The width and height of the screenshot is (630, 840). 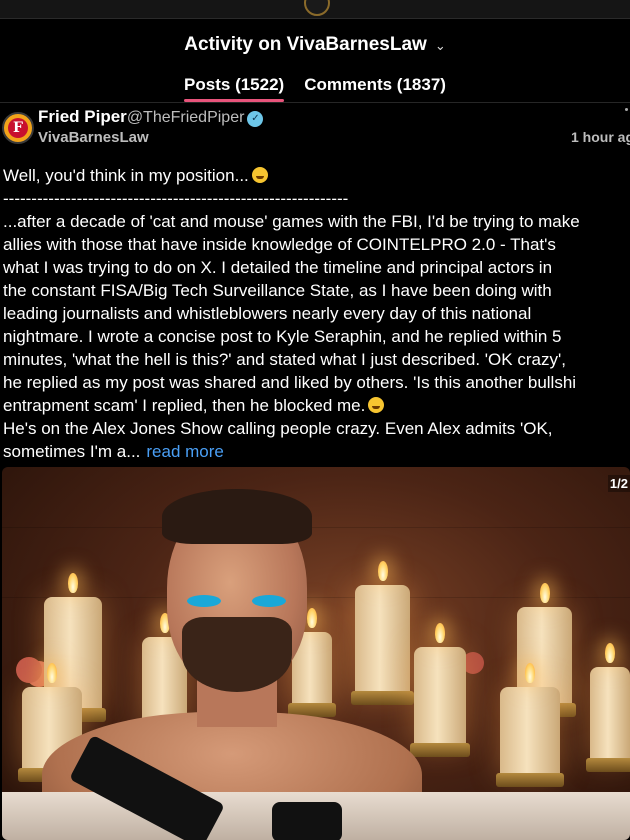 I want to click on post-timestamp: 1 hour ag, so click(x=600, y=137).